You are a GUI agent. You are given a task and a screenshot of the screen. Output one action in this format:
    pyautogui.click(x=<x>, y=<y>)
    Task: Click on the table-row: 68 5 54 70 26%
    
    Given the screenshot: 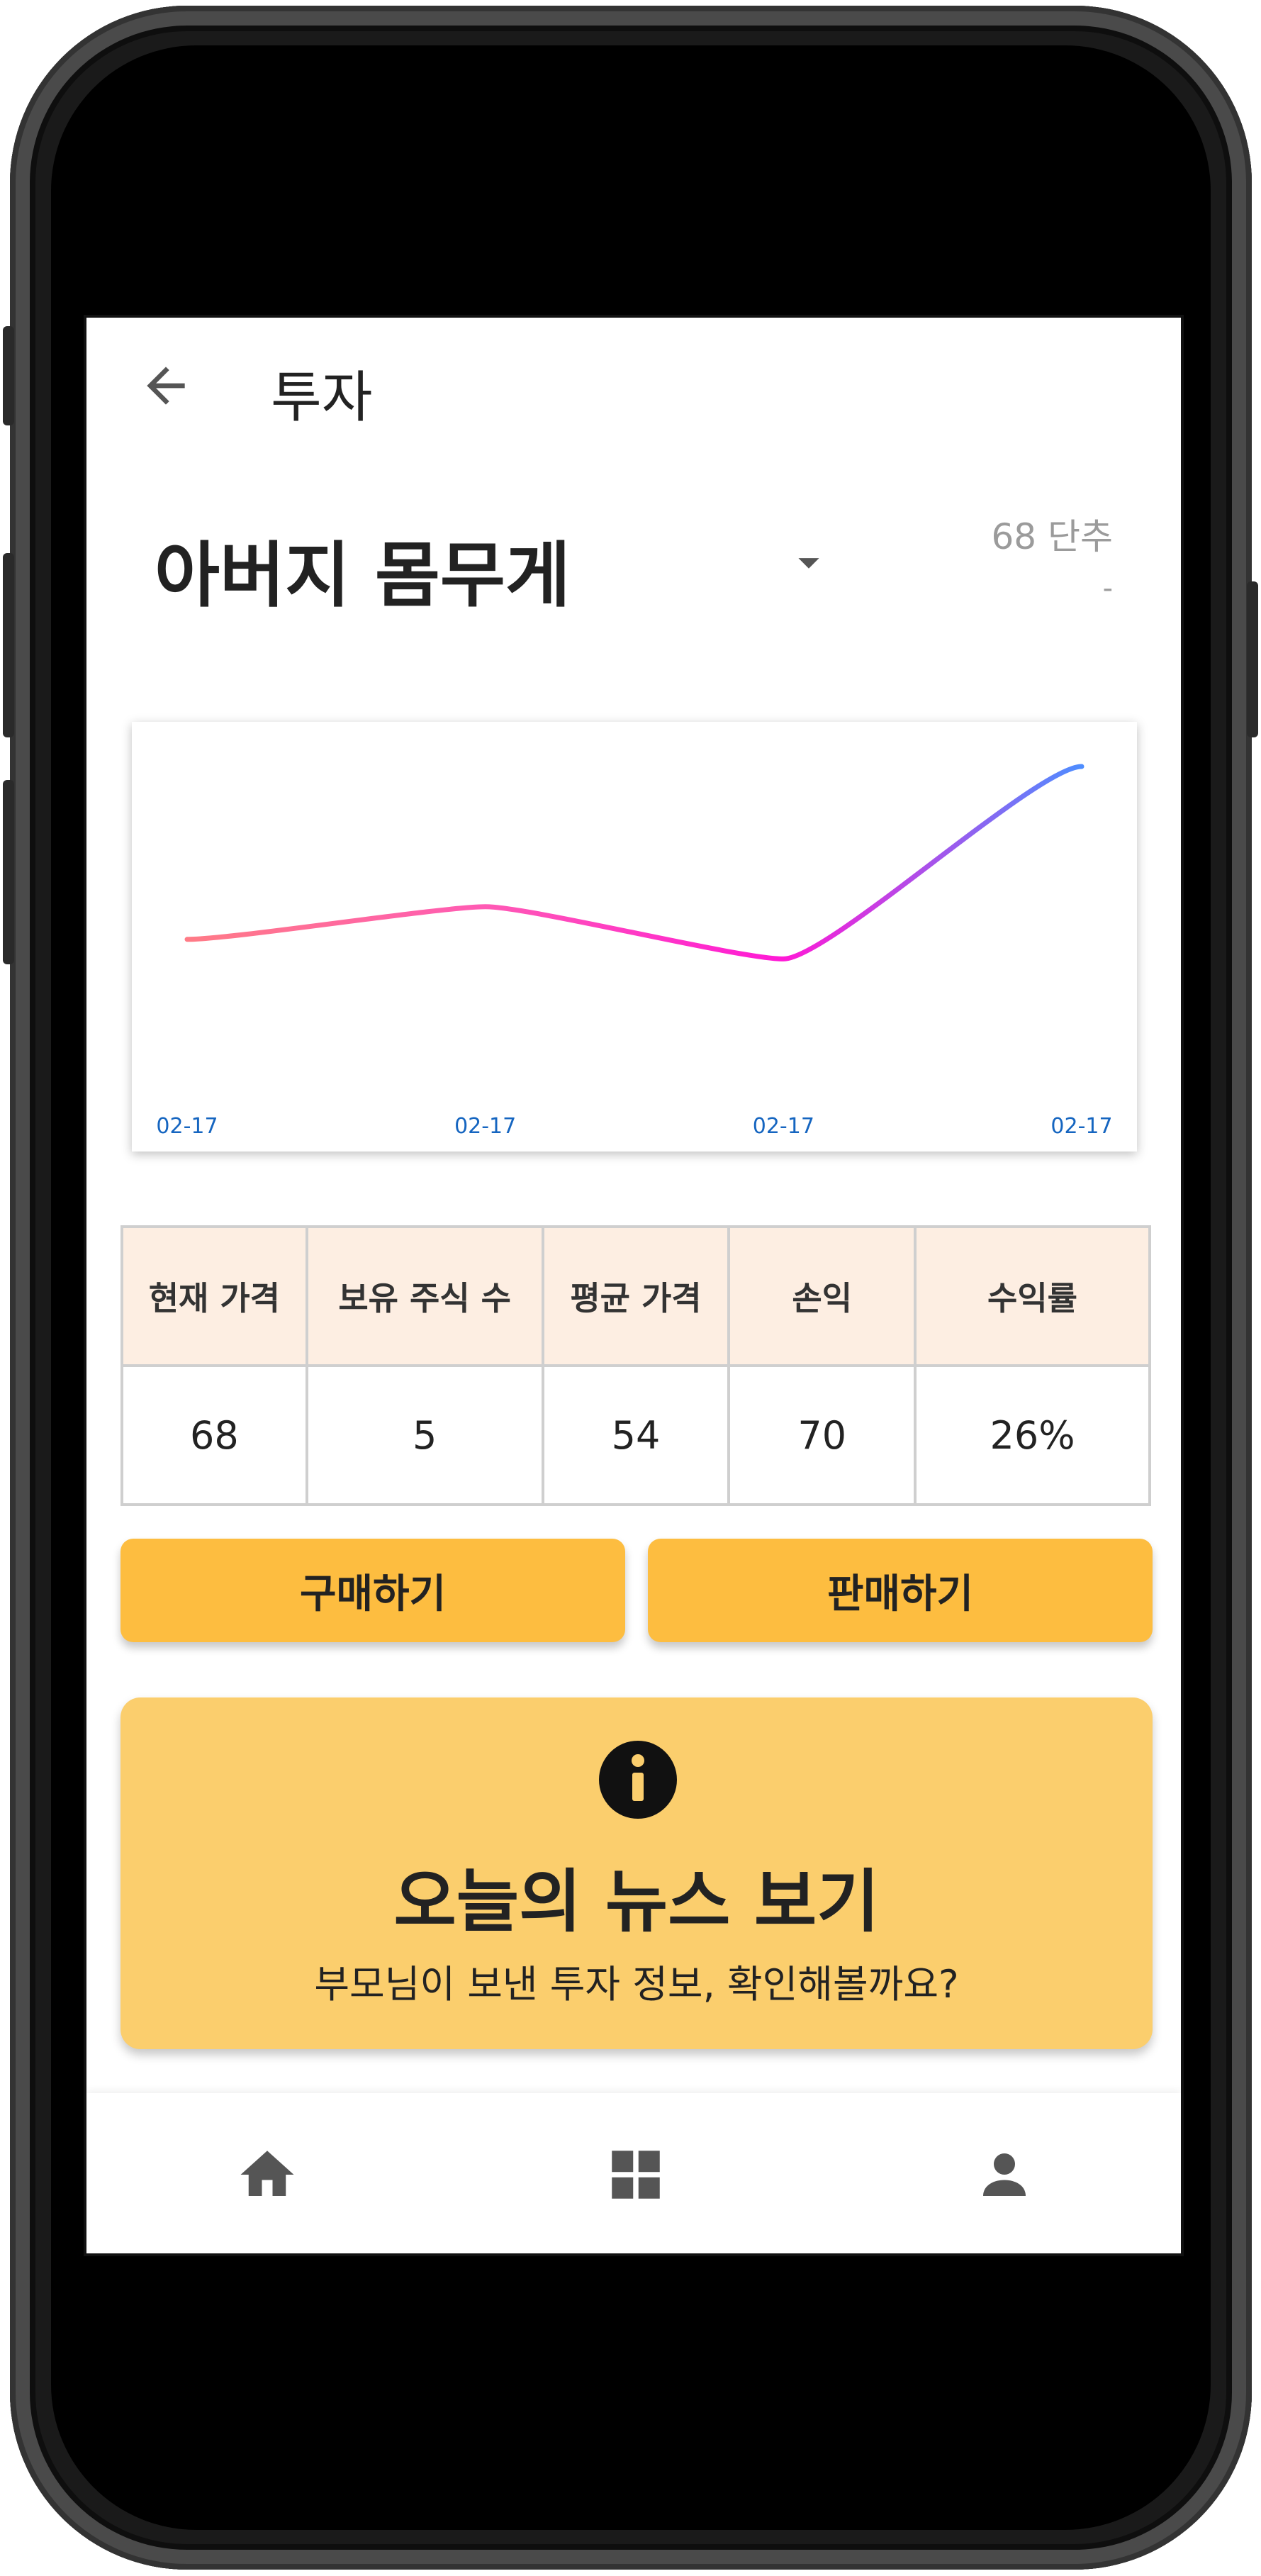 What is the action you would take?
    pyautogui.click(x=636, y=1435)
    